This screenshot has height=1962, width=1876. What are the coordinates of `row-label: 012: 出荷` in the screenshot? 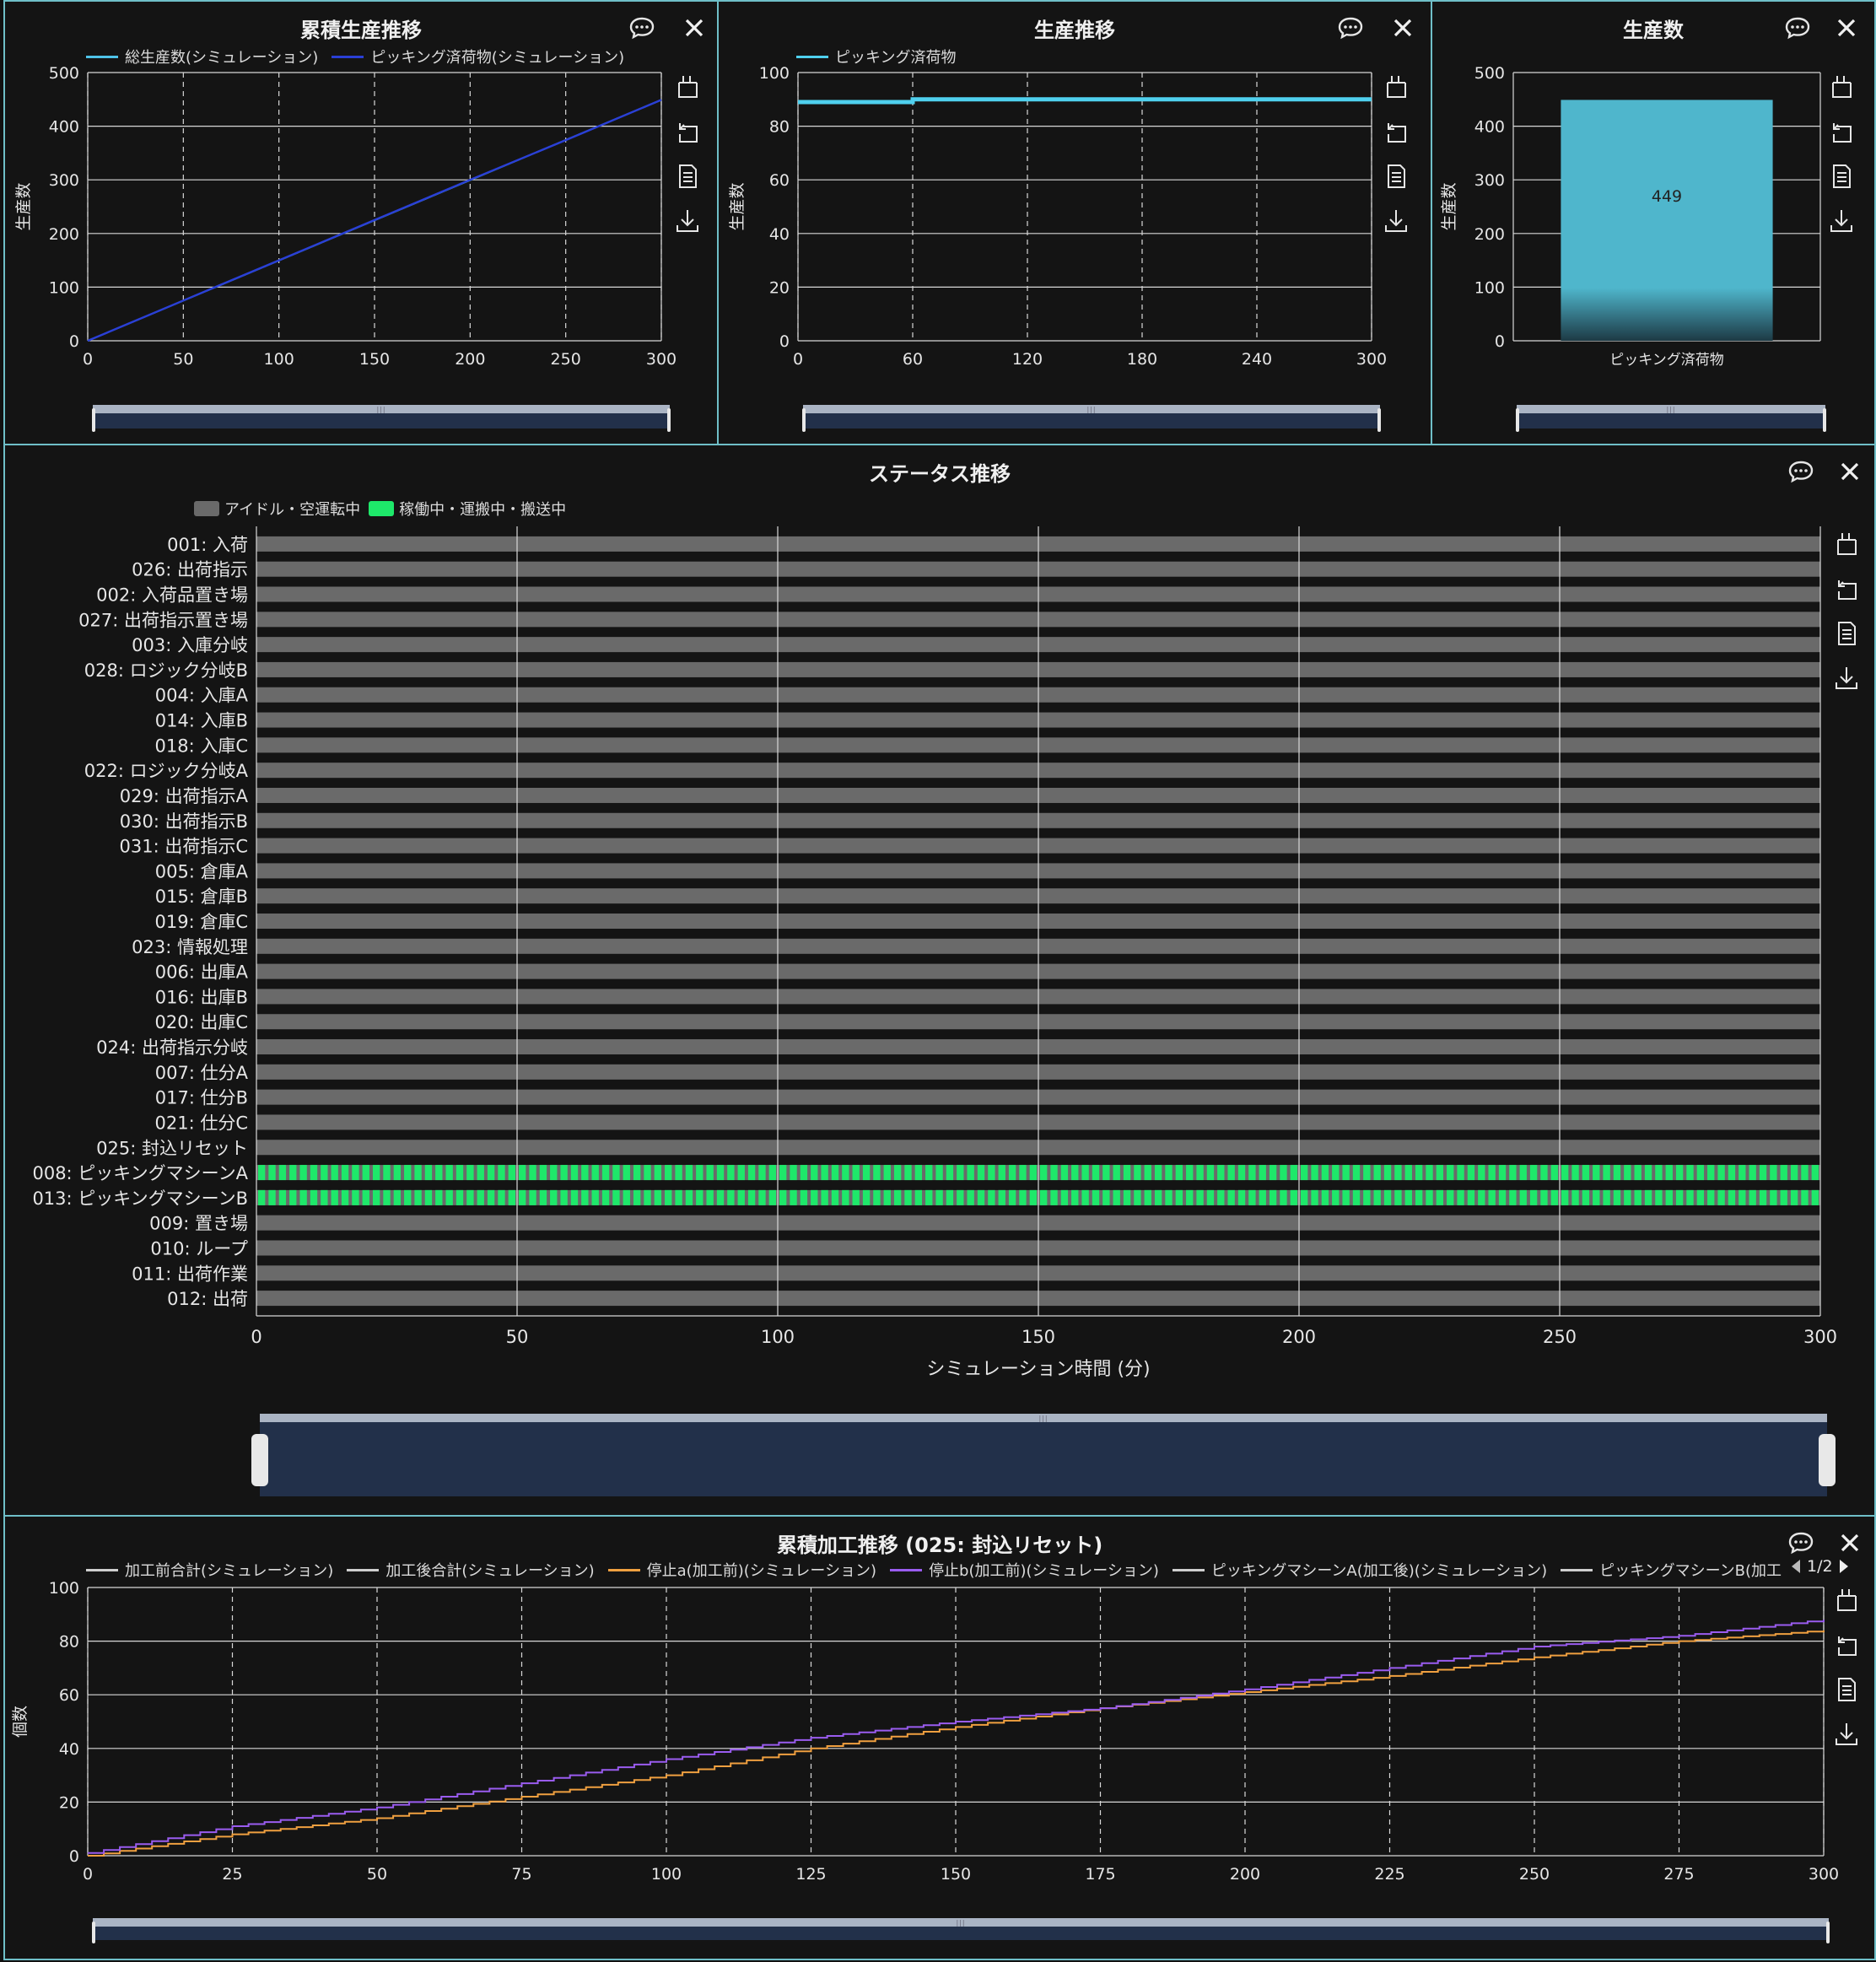 It's located at (207, 1299).